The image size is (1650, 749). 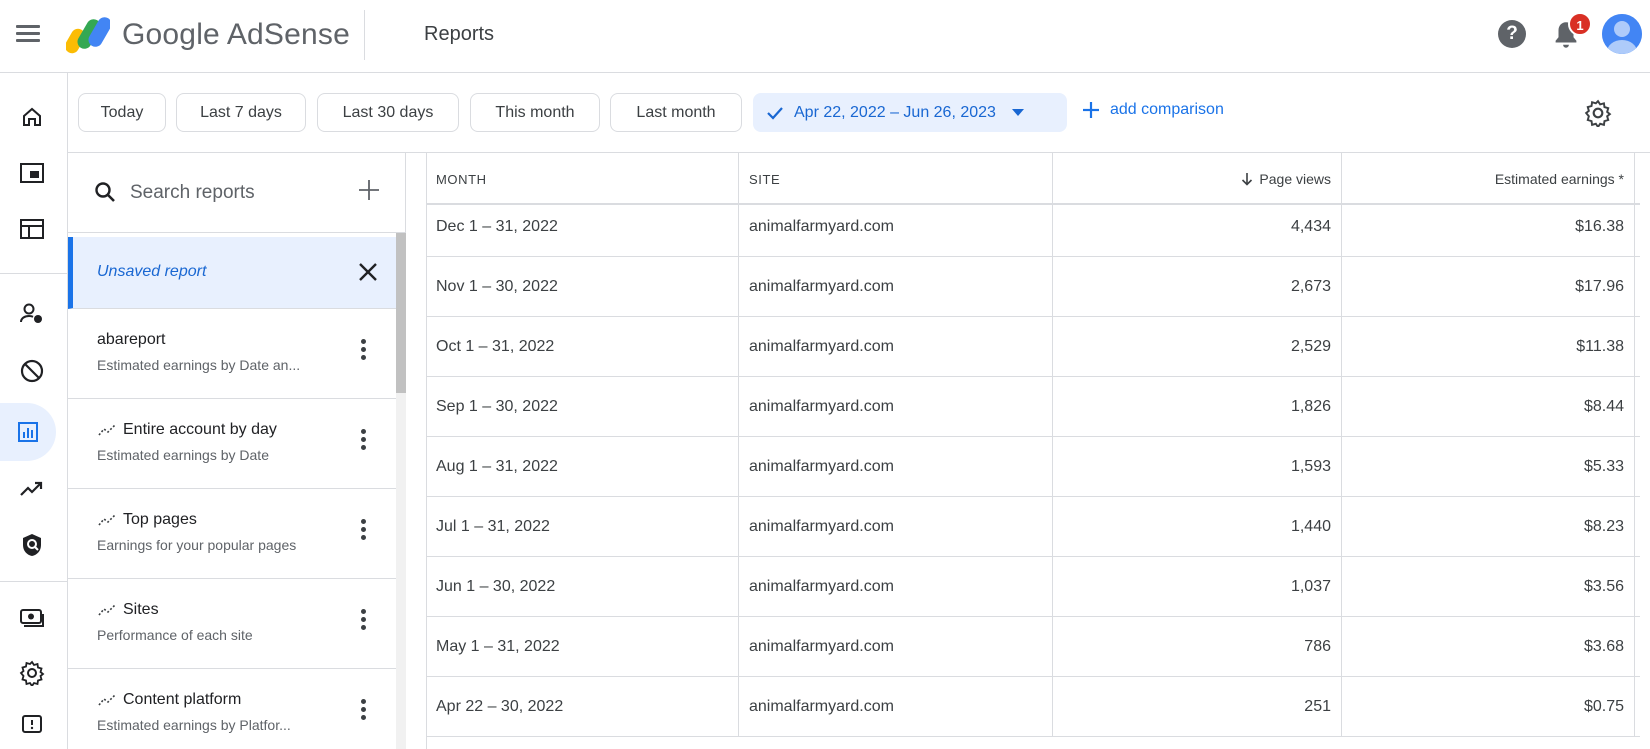 I want to click on report-item-title-row: Sites, so click(x=128, y=610).